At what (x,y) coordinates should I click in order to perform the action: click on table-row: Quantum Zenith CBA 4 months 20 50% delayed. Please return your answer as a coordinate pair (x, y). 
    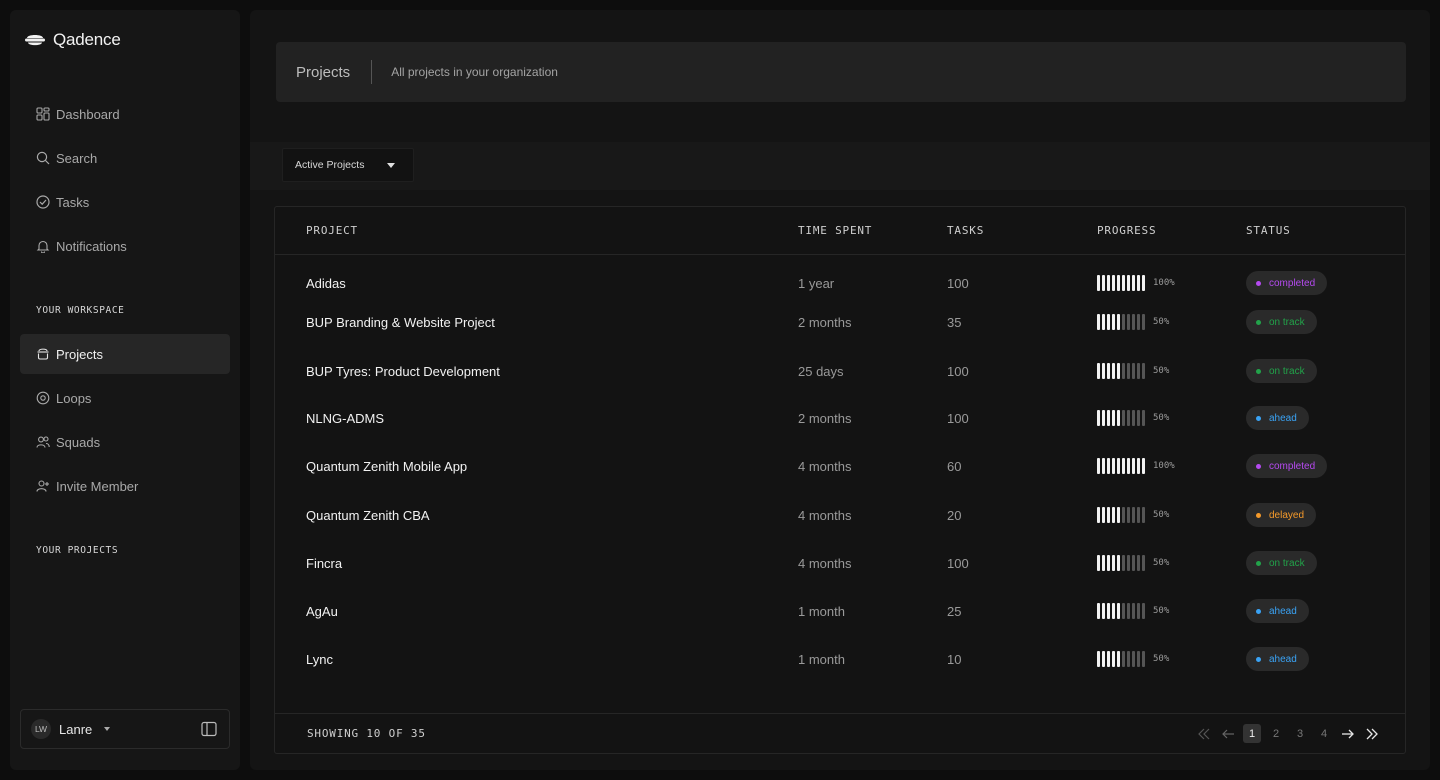
    Looking at the image, I should click on (840, 515).